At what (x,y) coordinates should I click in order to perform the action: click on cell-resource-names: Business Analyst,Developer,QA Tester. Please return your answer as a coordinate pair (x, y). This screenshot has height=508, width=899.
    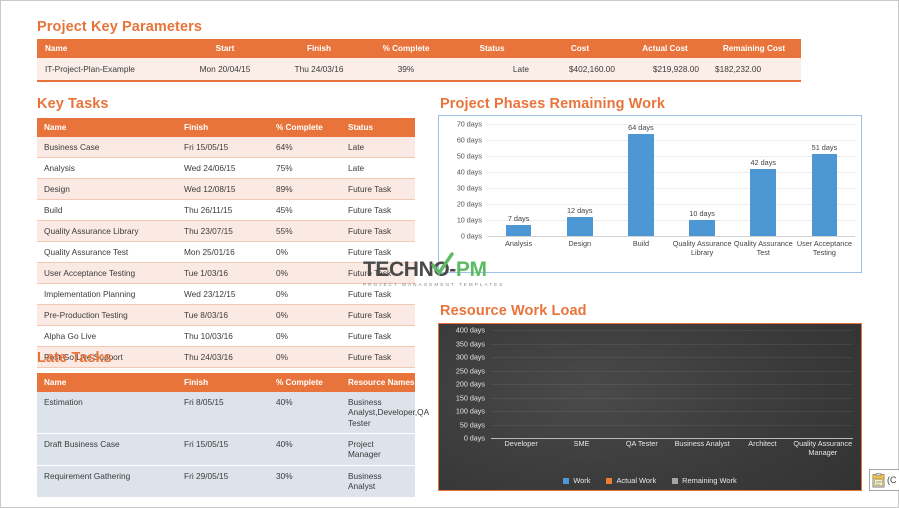
    Looking at the image, I should click on (385, 413).